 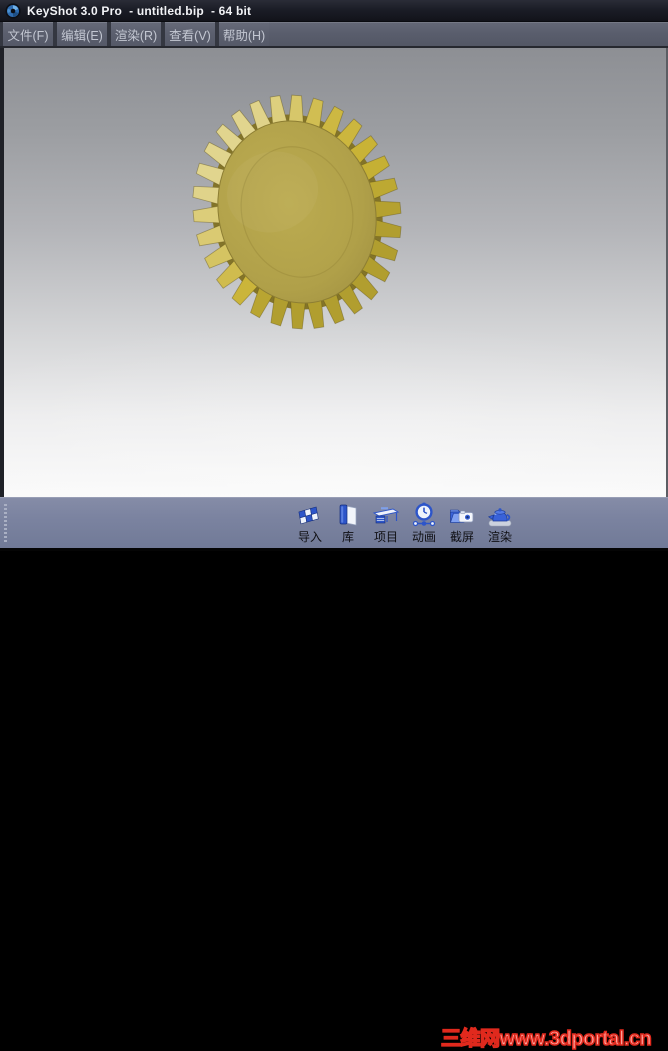 What do you see at coordinates (28, 34) in the screenshot?
I see `menu-file: 文件(F)` at bounding box center [28, 34].